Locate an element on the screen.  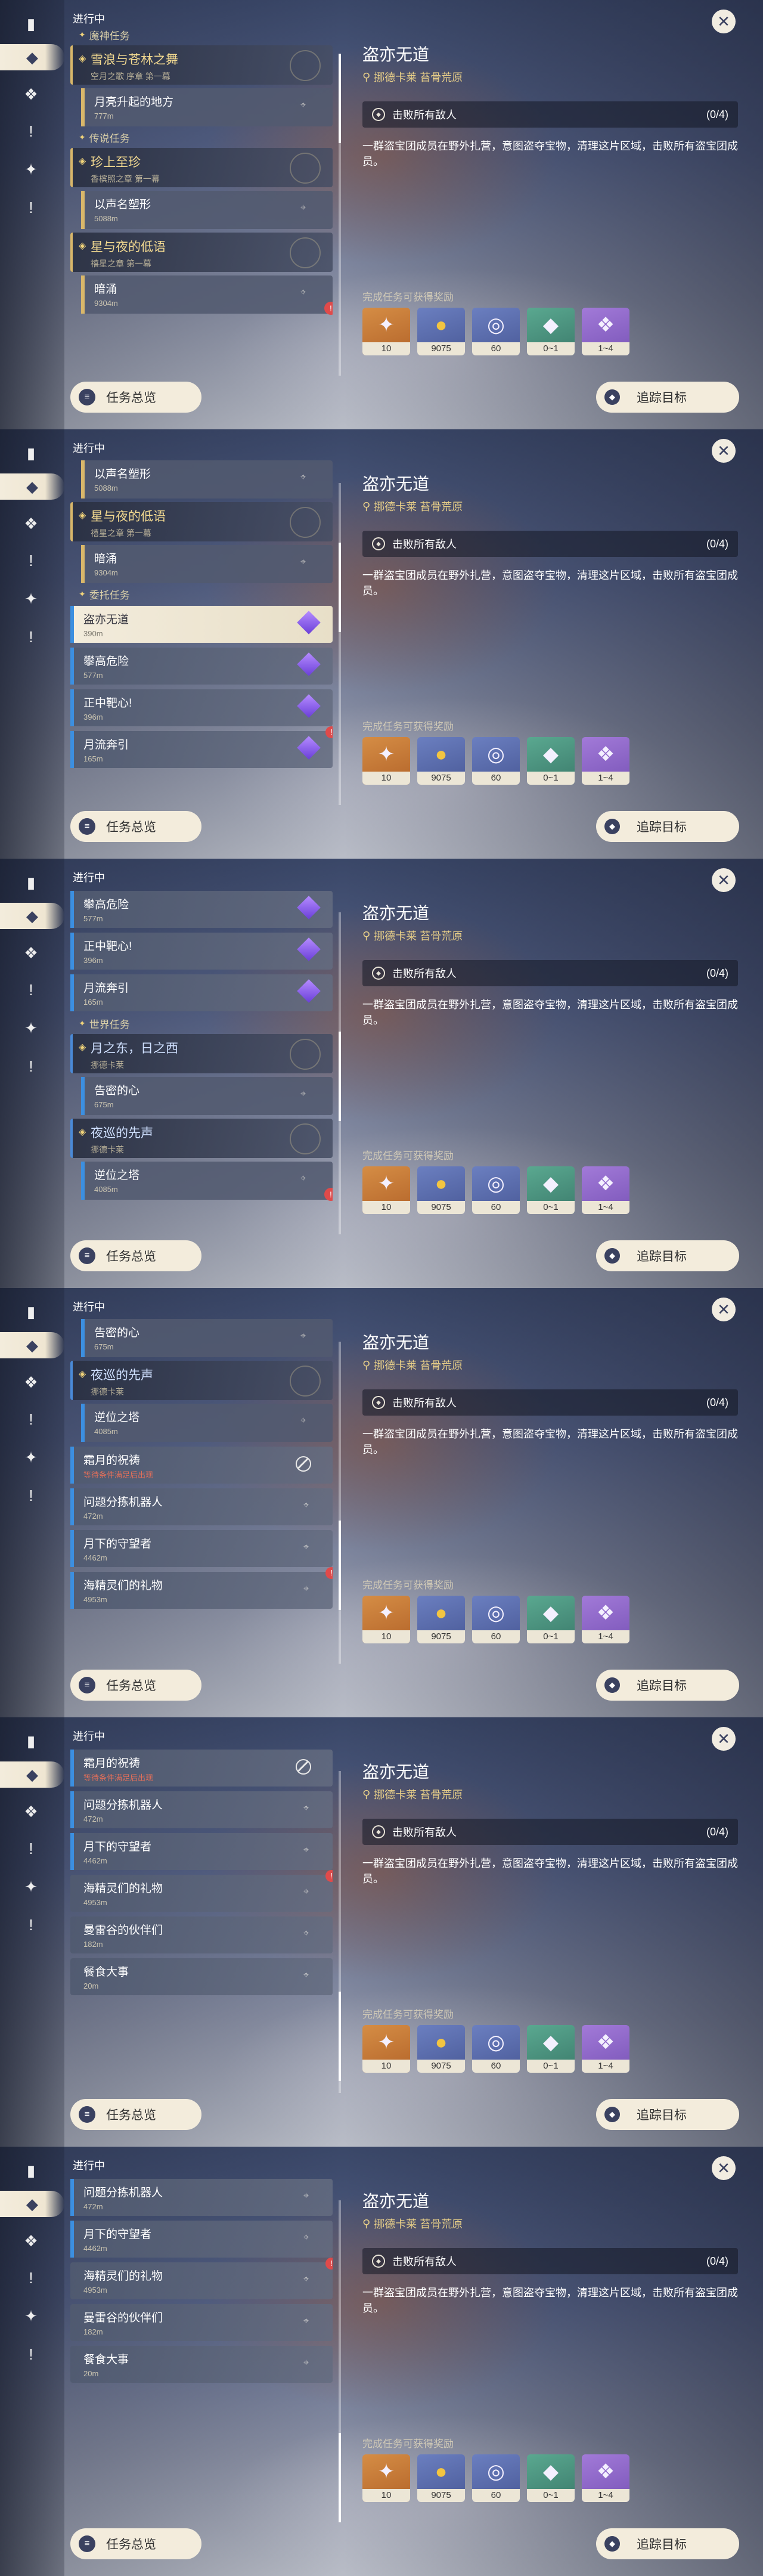
quest-item: 海精灵们的礼物 4953m ⌖! is located at coordinates (201, 1891).